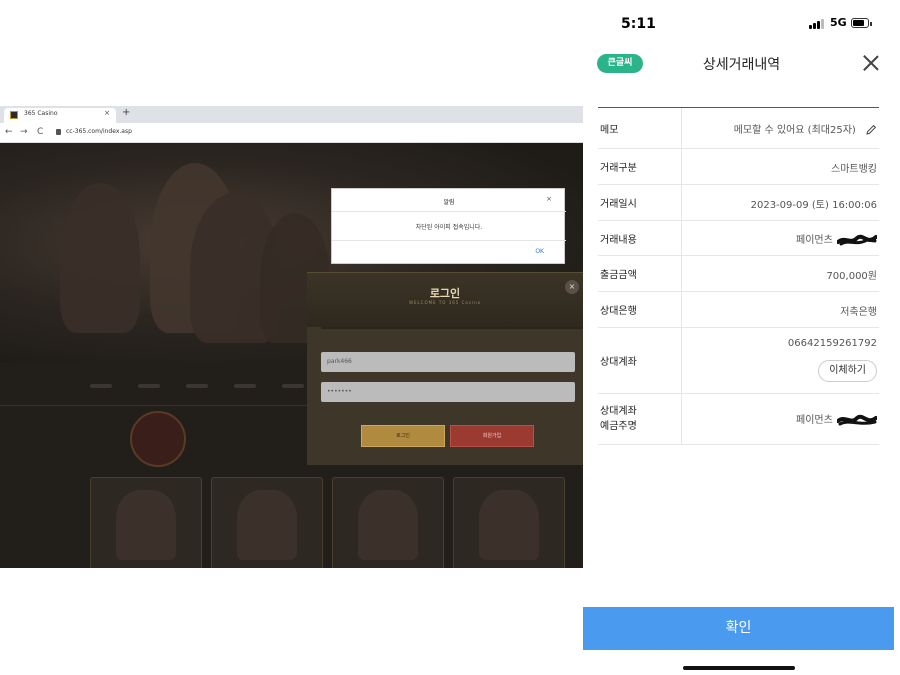 The height and width of the screenshot is (675, 900). Describe the element at coordinates (449, 202) in the screenshot. I see `alert-title: 알림` at that location.